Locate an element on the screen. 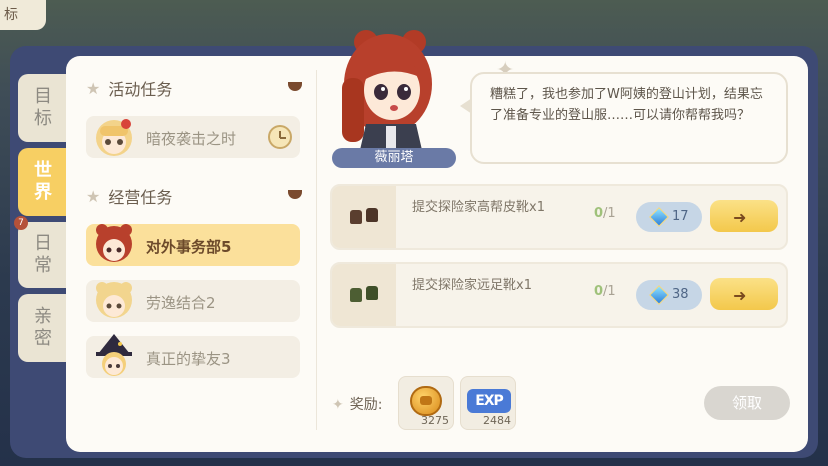  tab-world-label: 世 界 is located at coordinates (43, 181).